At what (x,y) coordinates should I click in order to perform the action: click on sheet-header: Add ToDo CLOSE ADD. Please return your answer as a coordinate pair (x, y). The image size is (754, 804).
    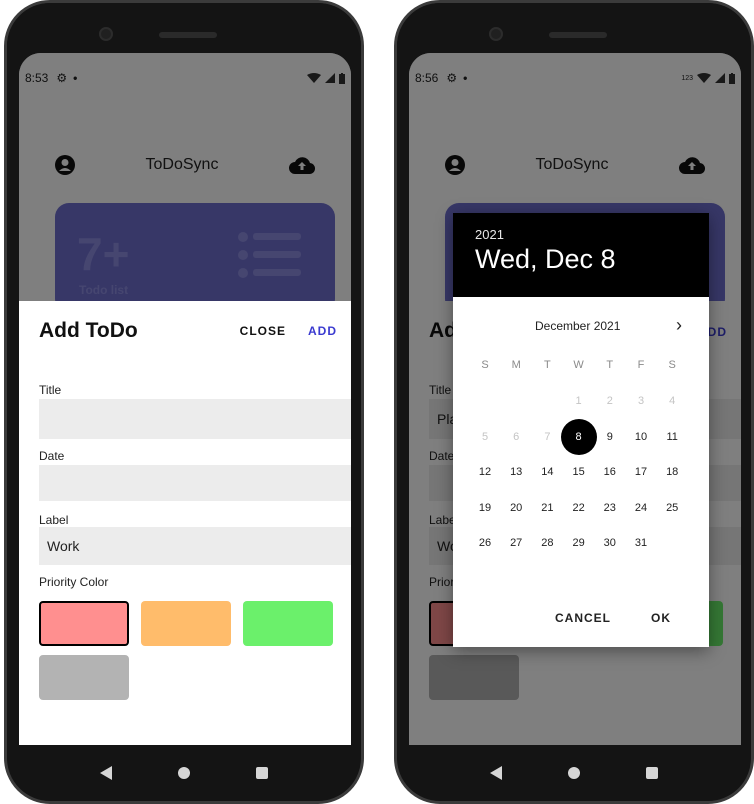
    Looking at the image, I should click on (188, 331).